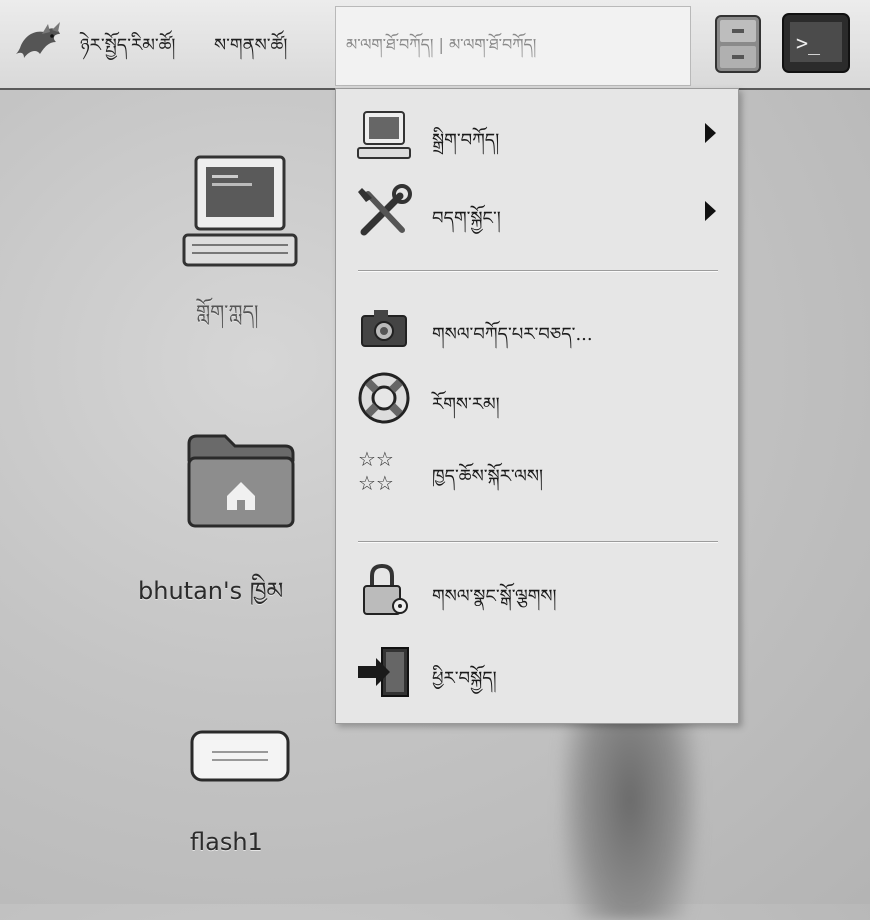 The width and height of the screenshot is (870, 920). Describe the element at coordinates (241, 480) in the screenshot. I see `home-folder-icon` at that location.